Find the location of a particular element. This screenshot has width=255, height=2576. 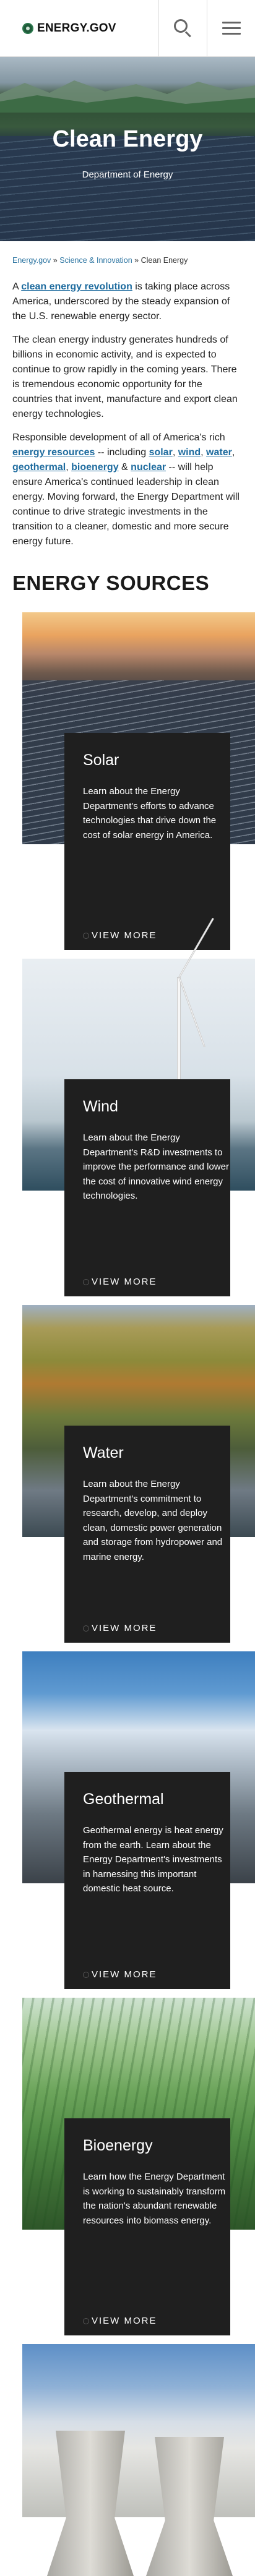

link-bioenergy: bioenergy is located at coordinates (94, 467).